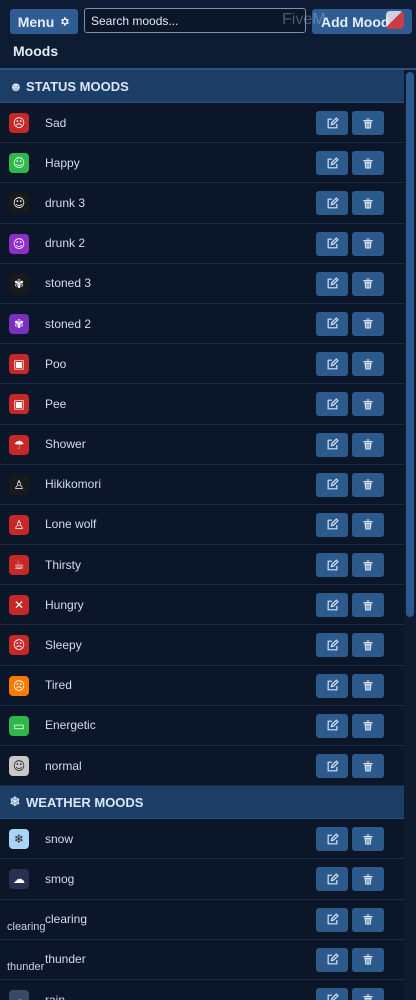 Image resolution: width=416 pixels, height=1000 pixels. What do you see at coordinates (19, 163) in the screenshot?
I see `happy-face-icon: ☺` at bounding box center [19, 163].